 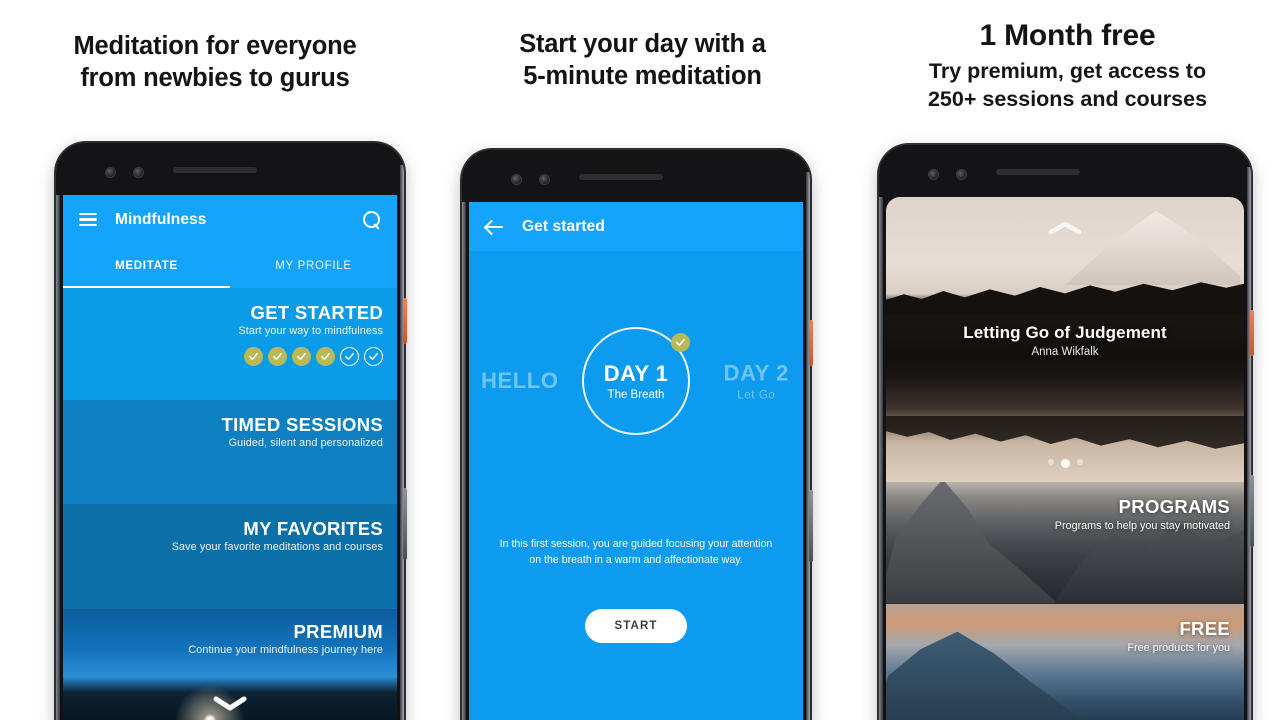 What do you see at coordinates (1065, 230) in the screenshot?
I see `chevron-up-icon` at bounding box center [1065, 230].